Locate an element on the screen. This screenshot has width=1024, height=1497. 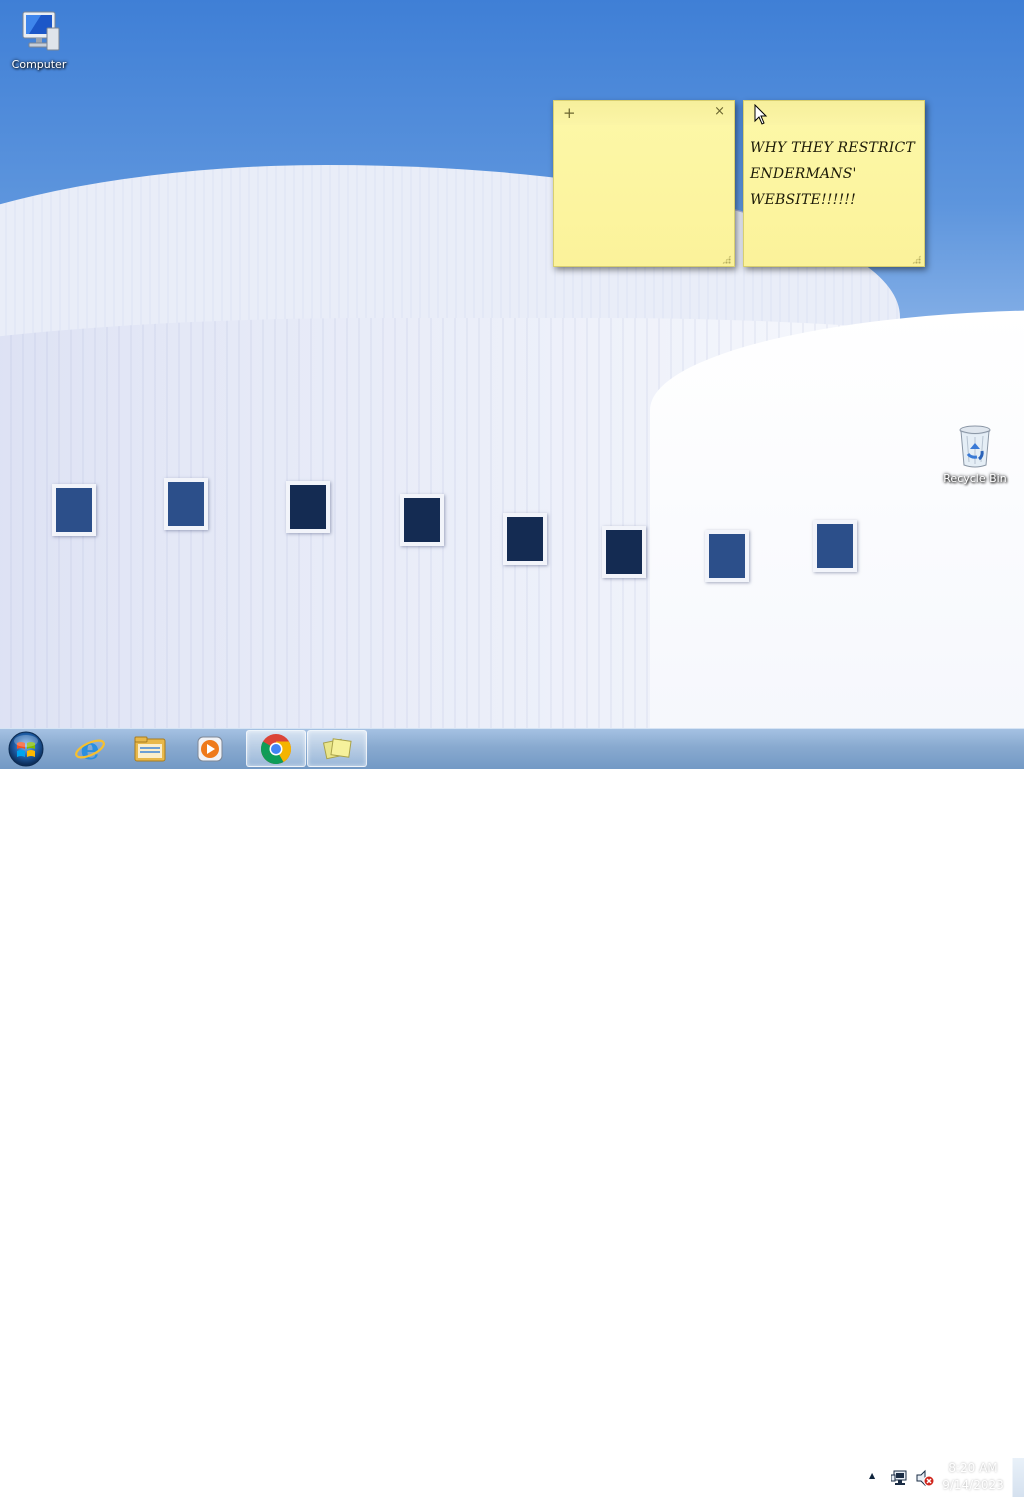
taskbar-internet-explorer-button: e is located at coordinates (90, 748).